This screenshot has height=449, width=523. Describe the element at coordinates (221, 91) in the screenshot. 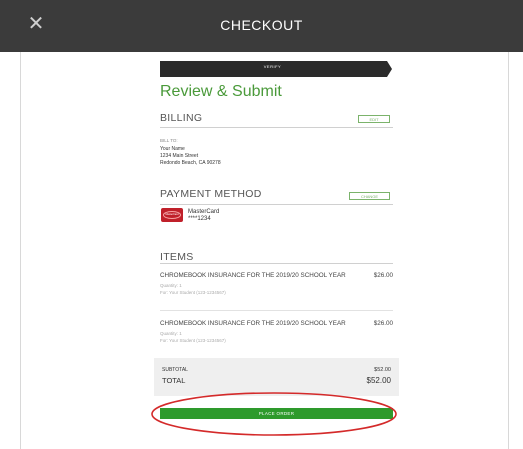

I see `page-title: Review & Submit` at that location.